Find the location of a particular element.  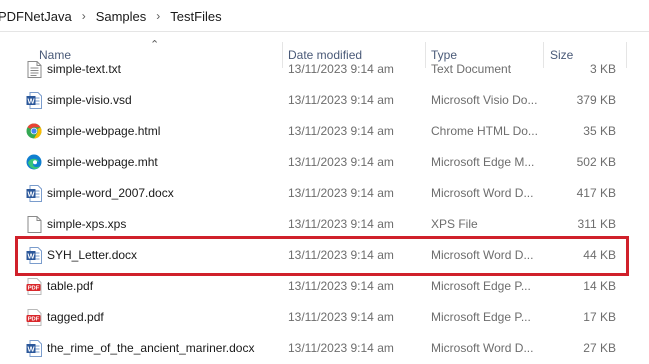

text-file-icon is located at coordinates (34, 69).